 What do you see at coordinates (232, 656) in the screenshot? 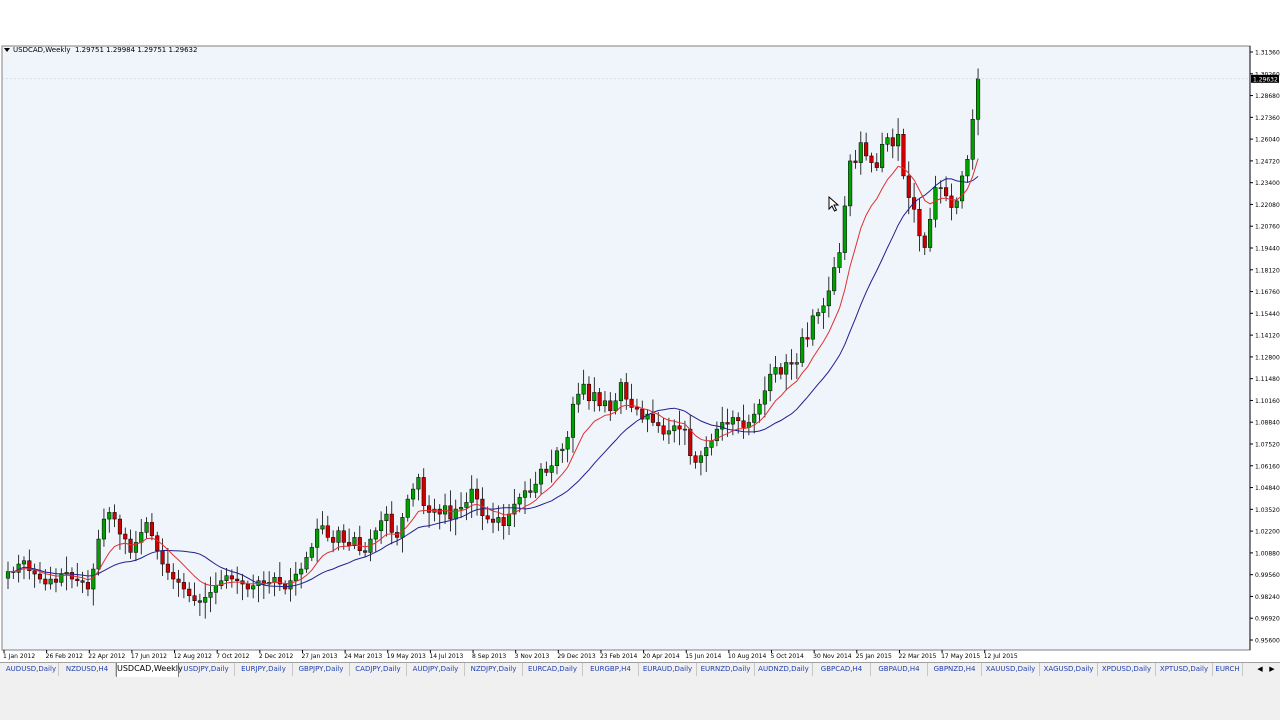
I see `time-tick-label: 7 Oct 2012` at bounding box center [232, 656].